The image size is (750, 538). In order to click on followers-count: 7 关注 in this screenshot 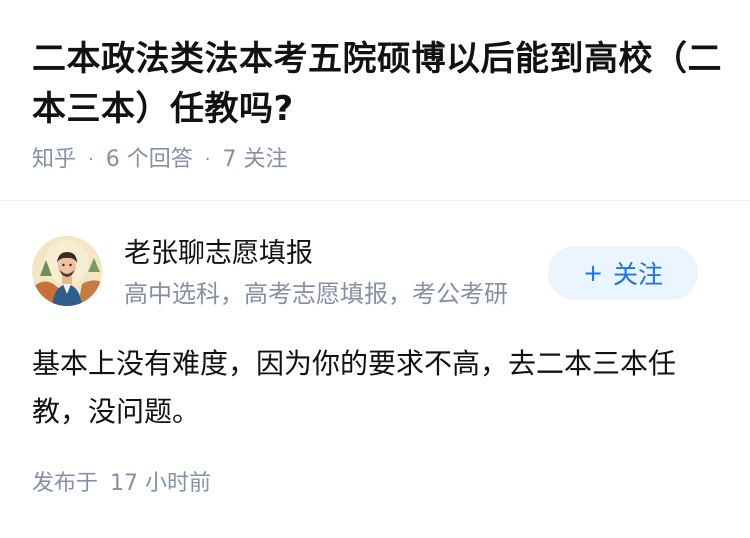, I will do `click(254, 160)`.